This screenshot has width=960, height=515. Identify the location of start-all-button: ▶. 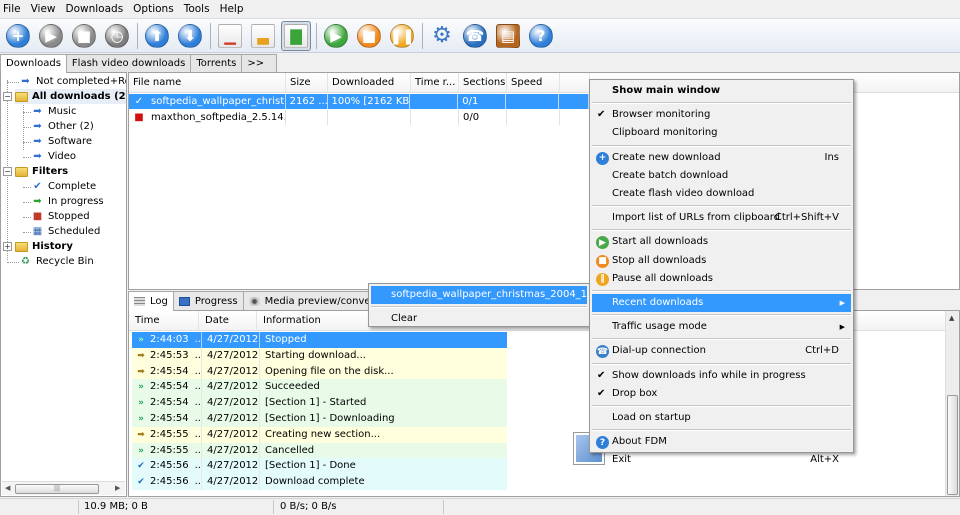
(336, 36).